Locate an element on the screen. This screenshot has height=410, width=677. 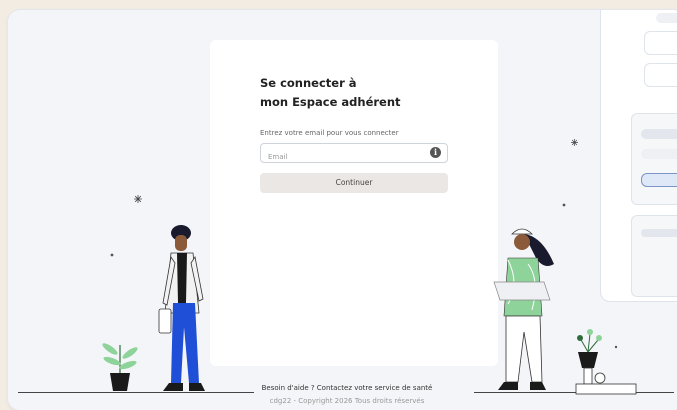
page-title: Se connecter à mon Espace adhérent is located at coordinates (370, 93).